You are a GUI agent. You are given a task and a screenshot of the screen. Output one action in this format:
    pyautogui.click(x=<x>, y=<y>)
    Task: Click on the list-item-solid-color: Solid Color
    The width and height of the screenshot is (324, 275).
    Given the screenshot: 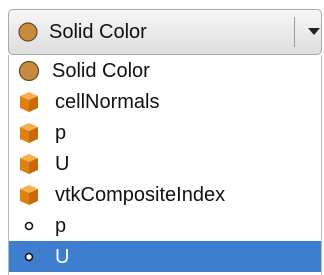 What is the action you would take?
    pyautogui.click(x=165, y=70)
    